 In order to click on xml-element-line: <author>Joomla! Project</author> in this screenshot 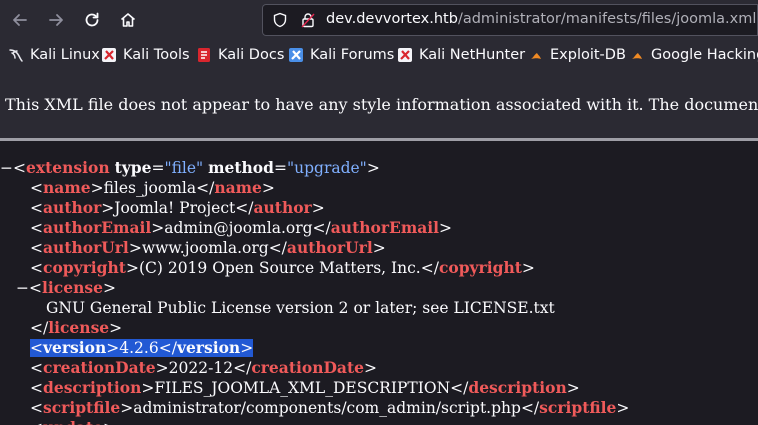, I will do `click(177, 207)`.